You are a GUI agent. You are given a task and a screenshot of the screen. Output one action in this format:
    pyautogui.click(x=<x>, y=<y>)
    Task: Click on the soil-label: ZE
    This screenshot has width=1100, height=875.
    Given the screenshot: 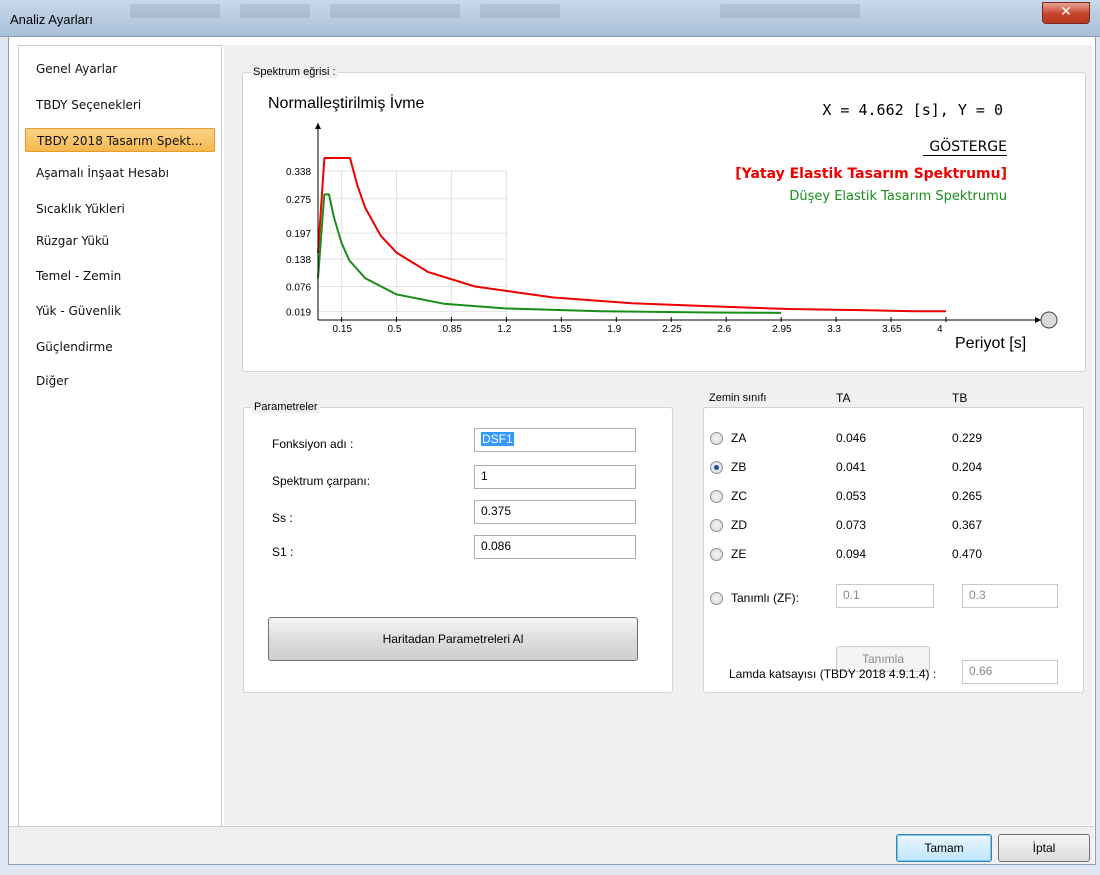 What is the action you would take?
    pyautogui.click(x=739, y=554)
    